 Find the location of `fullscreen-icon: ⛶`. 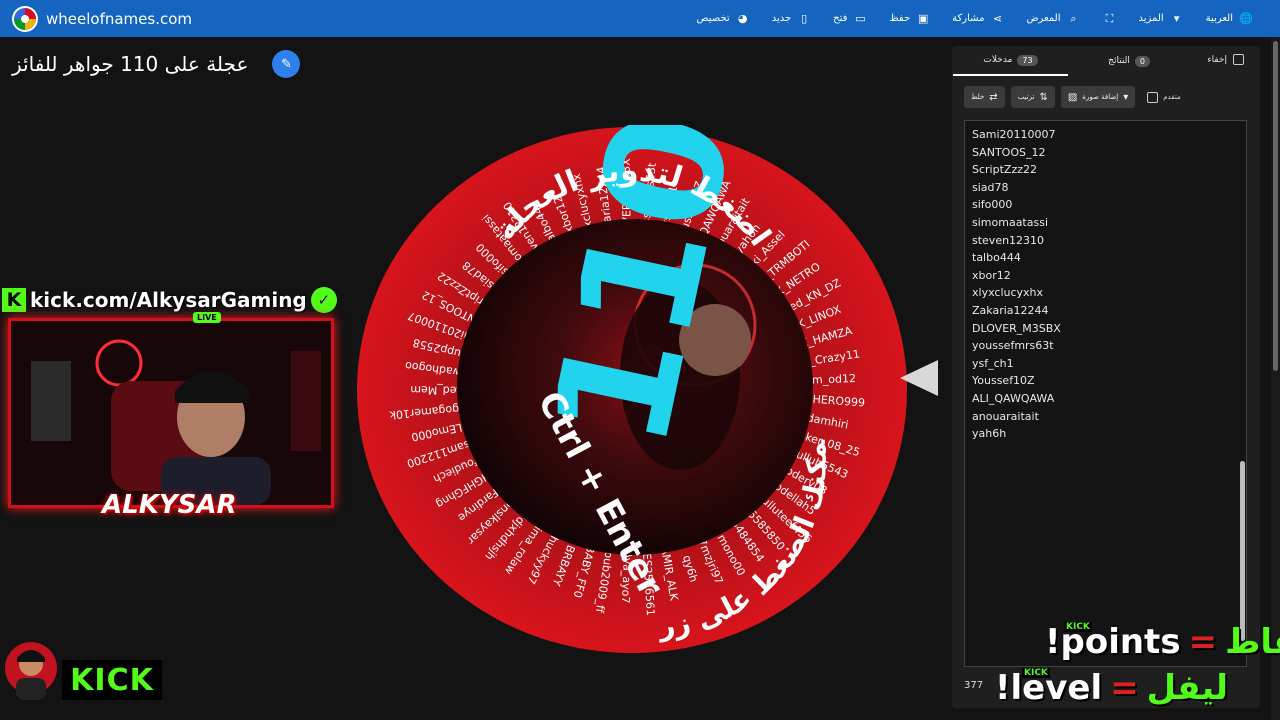

fullscreen-icon: ⛶ is located at coordinates (1109, 18).